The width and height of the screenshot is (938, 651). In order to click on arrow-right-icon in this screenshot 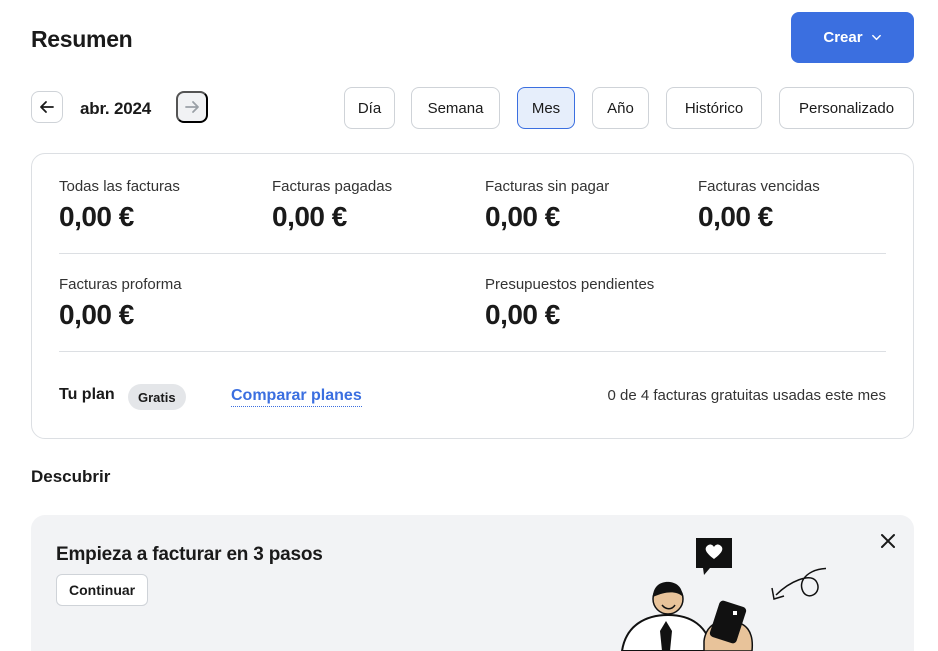, I will do `click(192, 107)`.